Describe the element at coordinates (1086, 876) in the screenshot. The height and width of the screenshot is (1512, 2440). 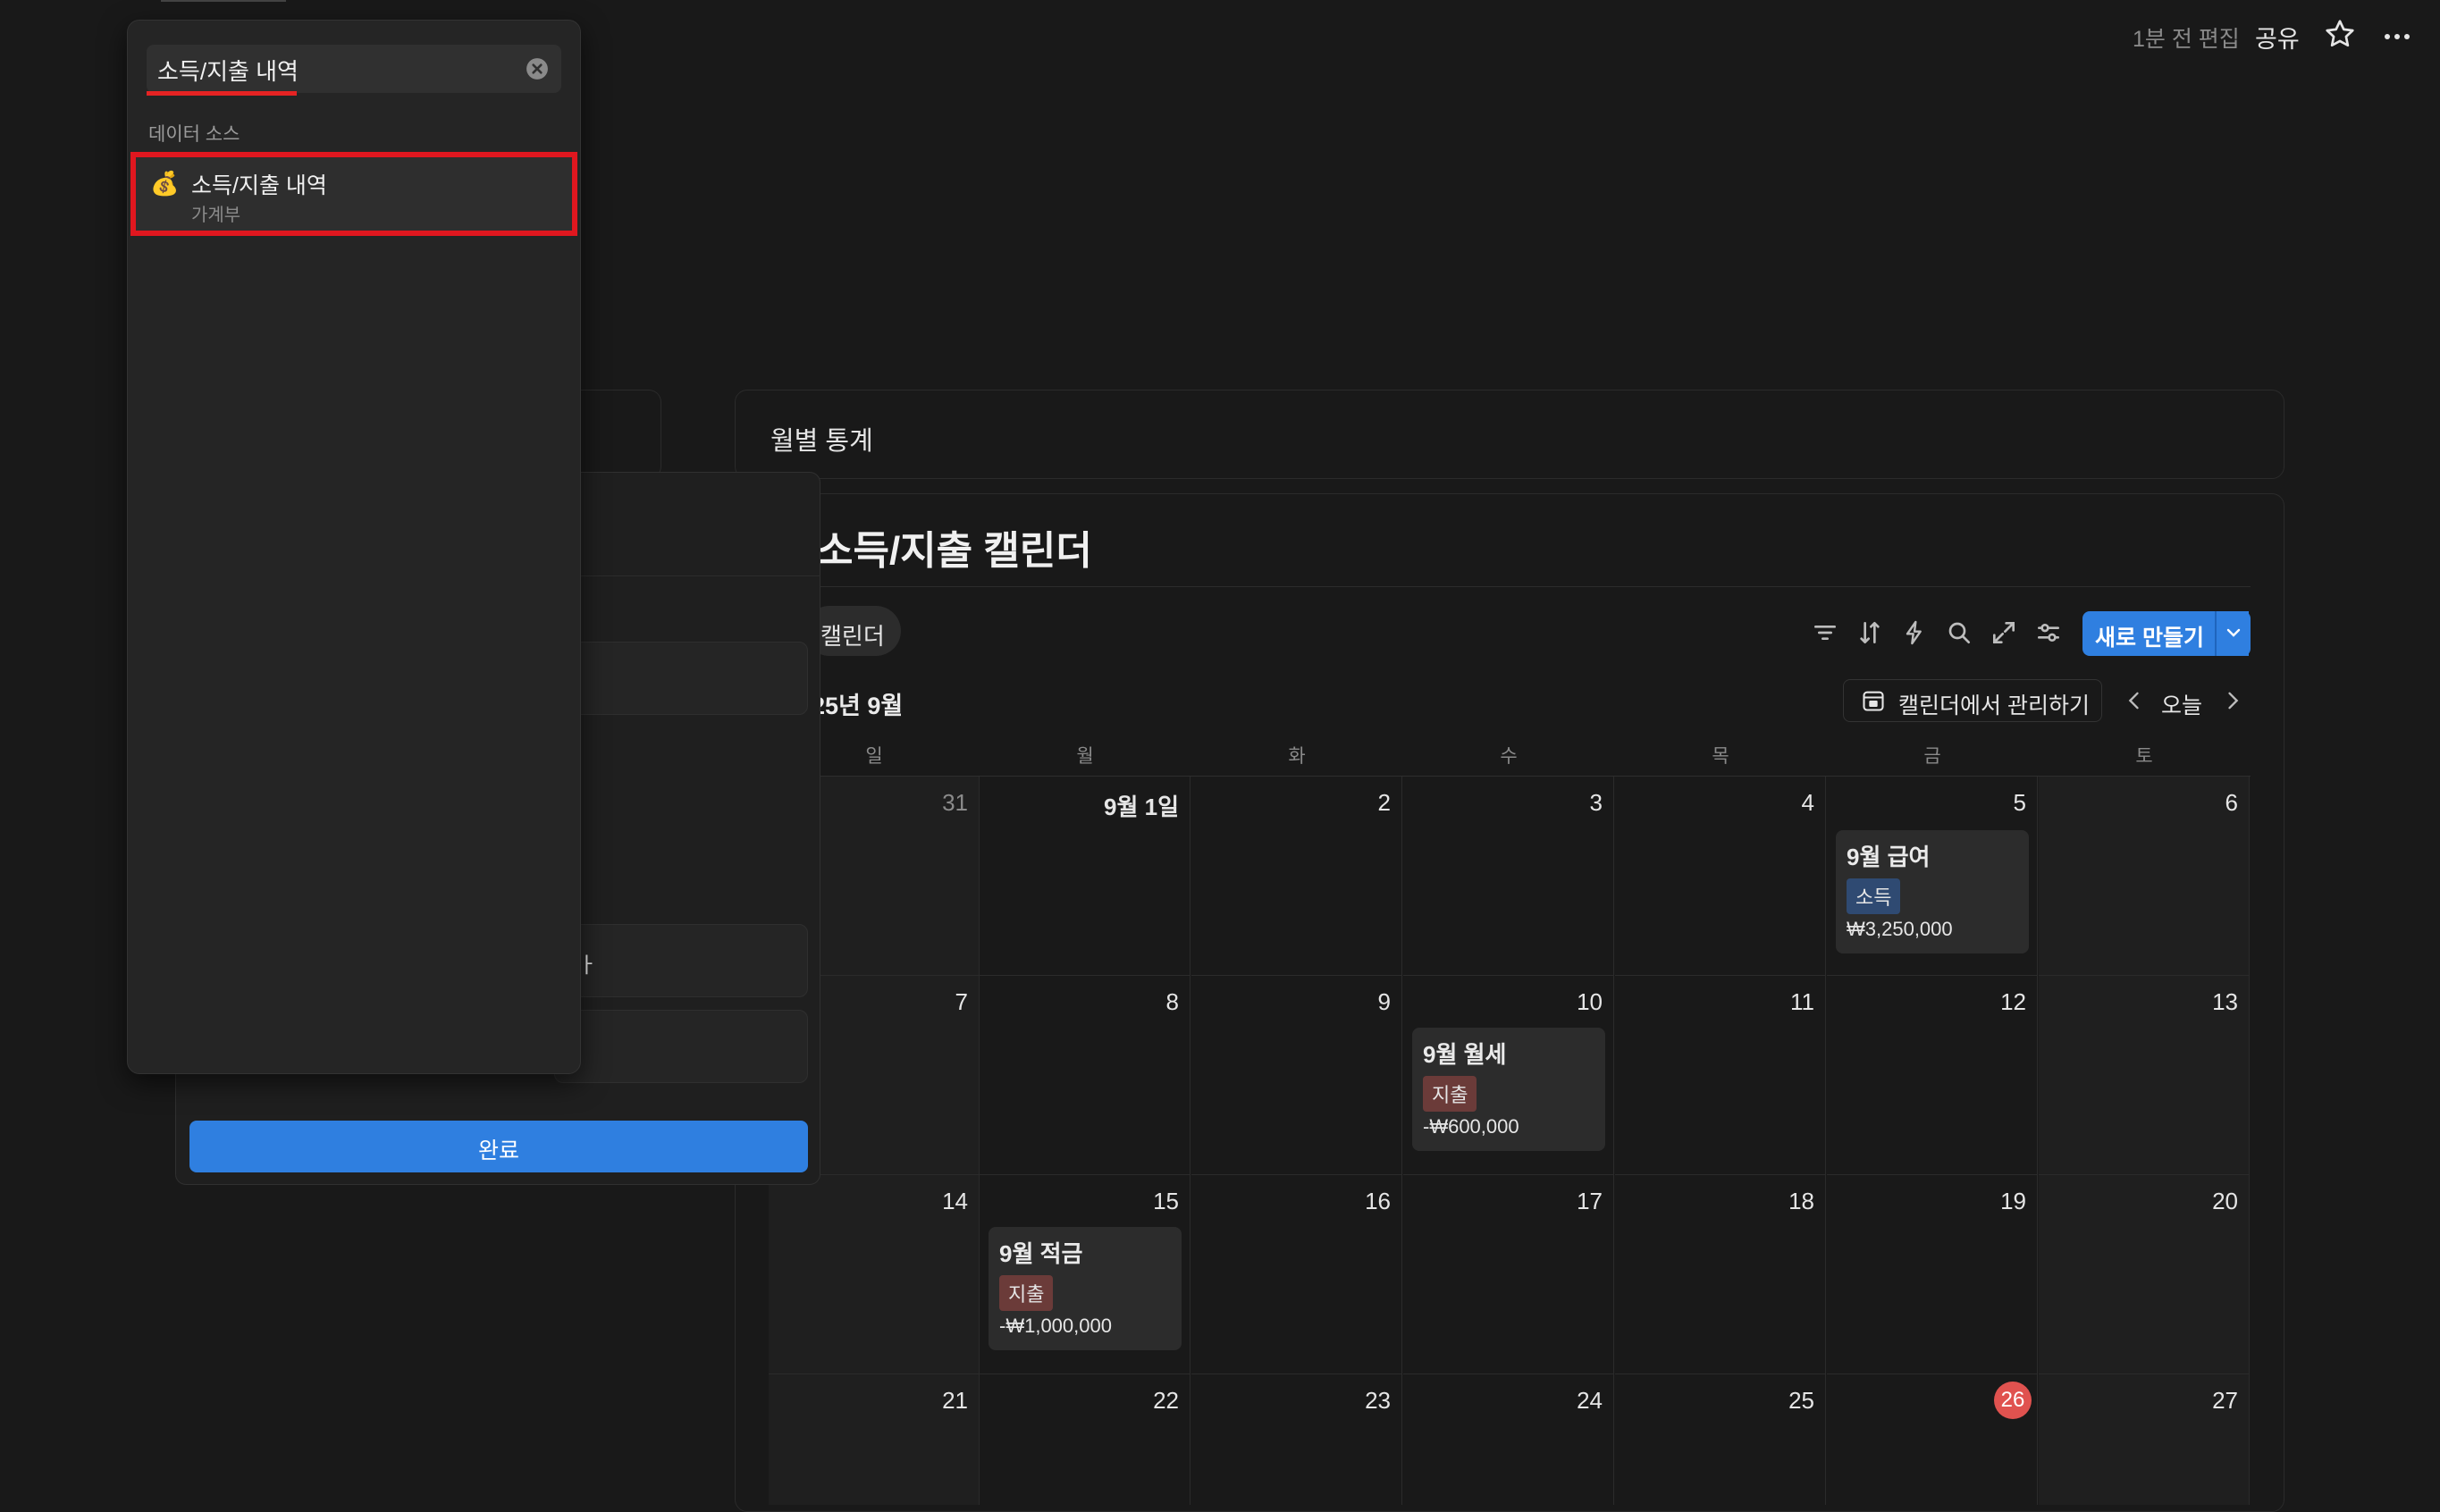
I see `day-cell: 9월 1일` at that location.